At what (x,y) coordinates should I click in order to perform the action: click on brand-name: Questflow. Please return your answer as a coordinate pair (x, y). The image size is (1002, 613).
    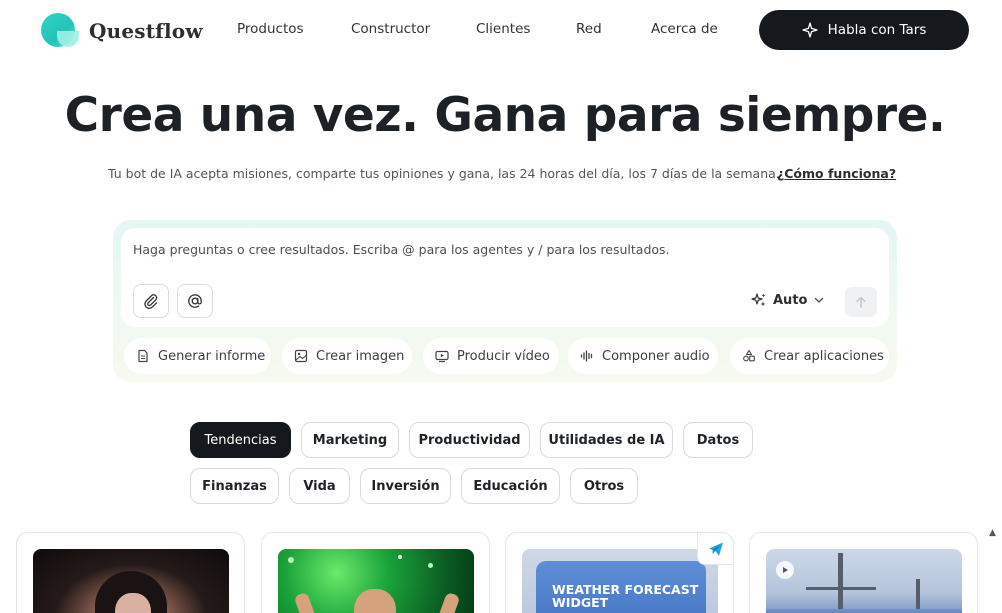
    Looking at the image, I should click on (146, 31).